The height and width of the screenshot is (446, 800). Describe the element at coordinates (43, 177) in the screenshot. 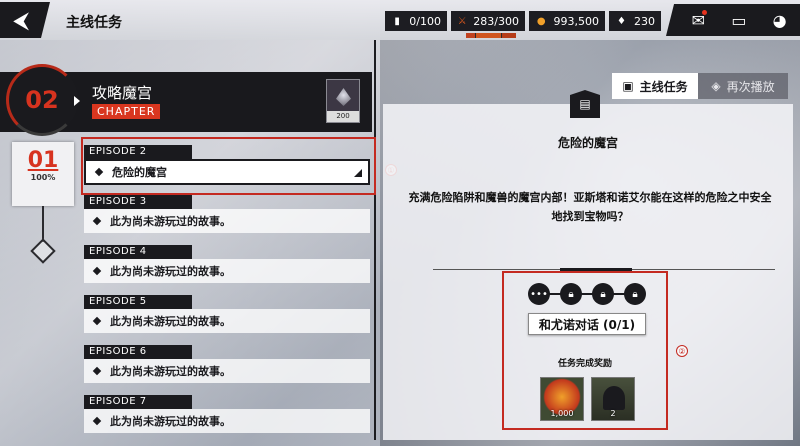

I see `stage-percent: 100%` at that location.